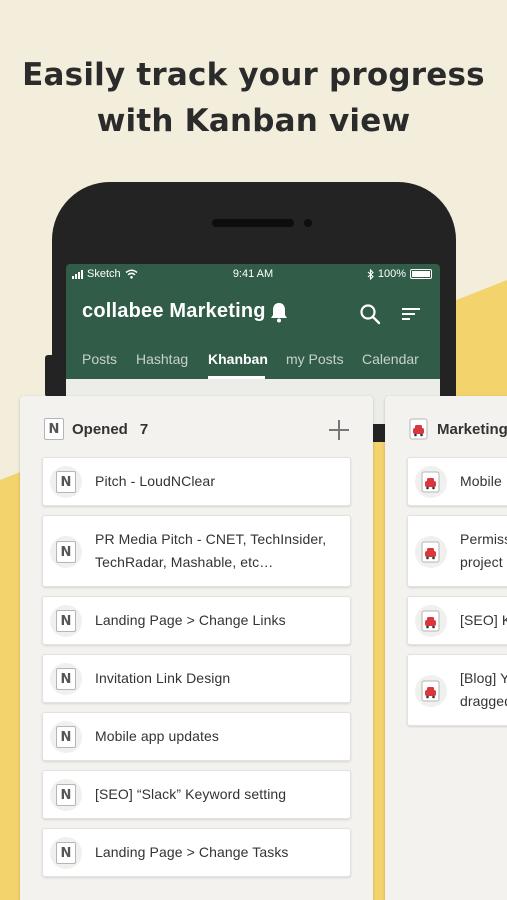 This screenshot has height=900, width=507. I want to click on tab-hashtag: Hashtag, so click(162, 359).